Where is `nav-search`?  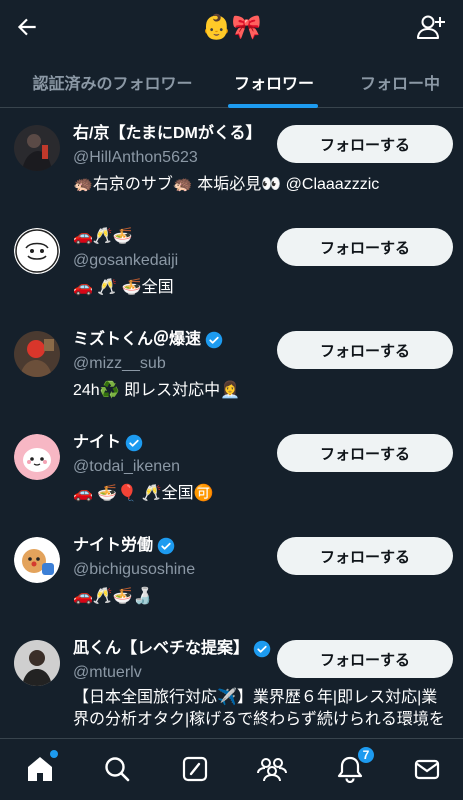
nav-search is located at coordinates (117, 769).